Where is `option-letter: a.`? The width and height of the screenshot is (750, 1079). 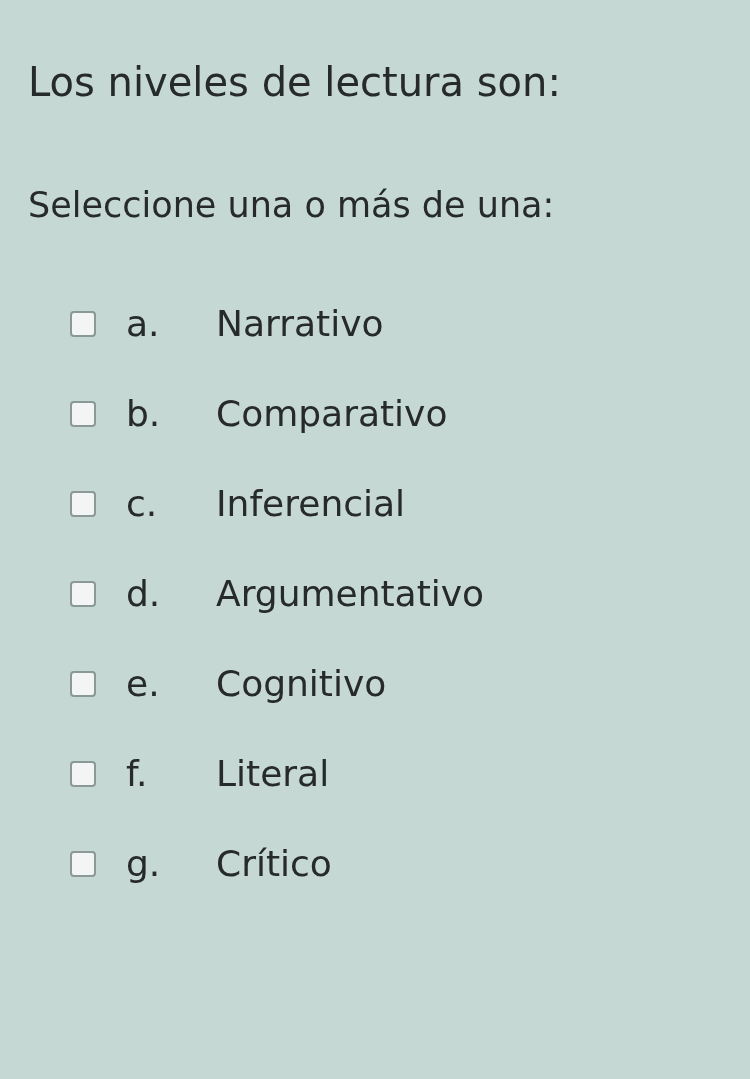
option-letter: a. is located at coordinates (143, 324).